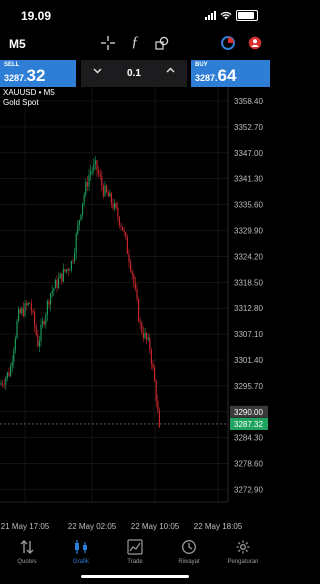 This screenshot has height=584, width=320. Describe the element at coordinates (248, 490) in the screenshot. I see `y-tick-label: 3272.90` at that location.